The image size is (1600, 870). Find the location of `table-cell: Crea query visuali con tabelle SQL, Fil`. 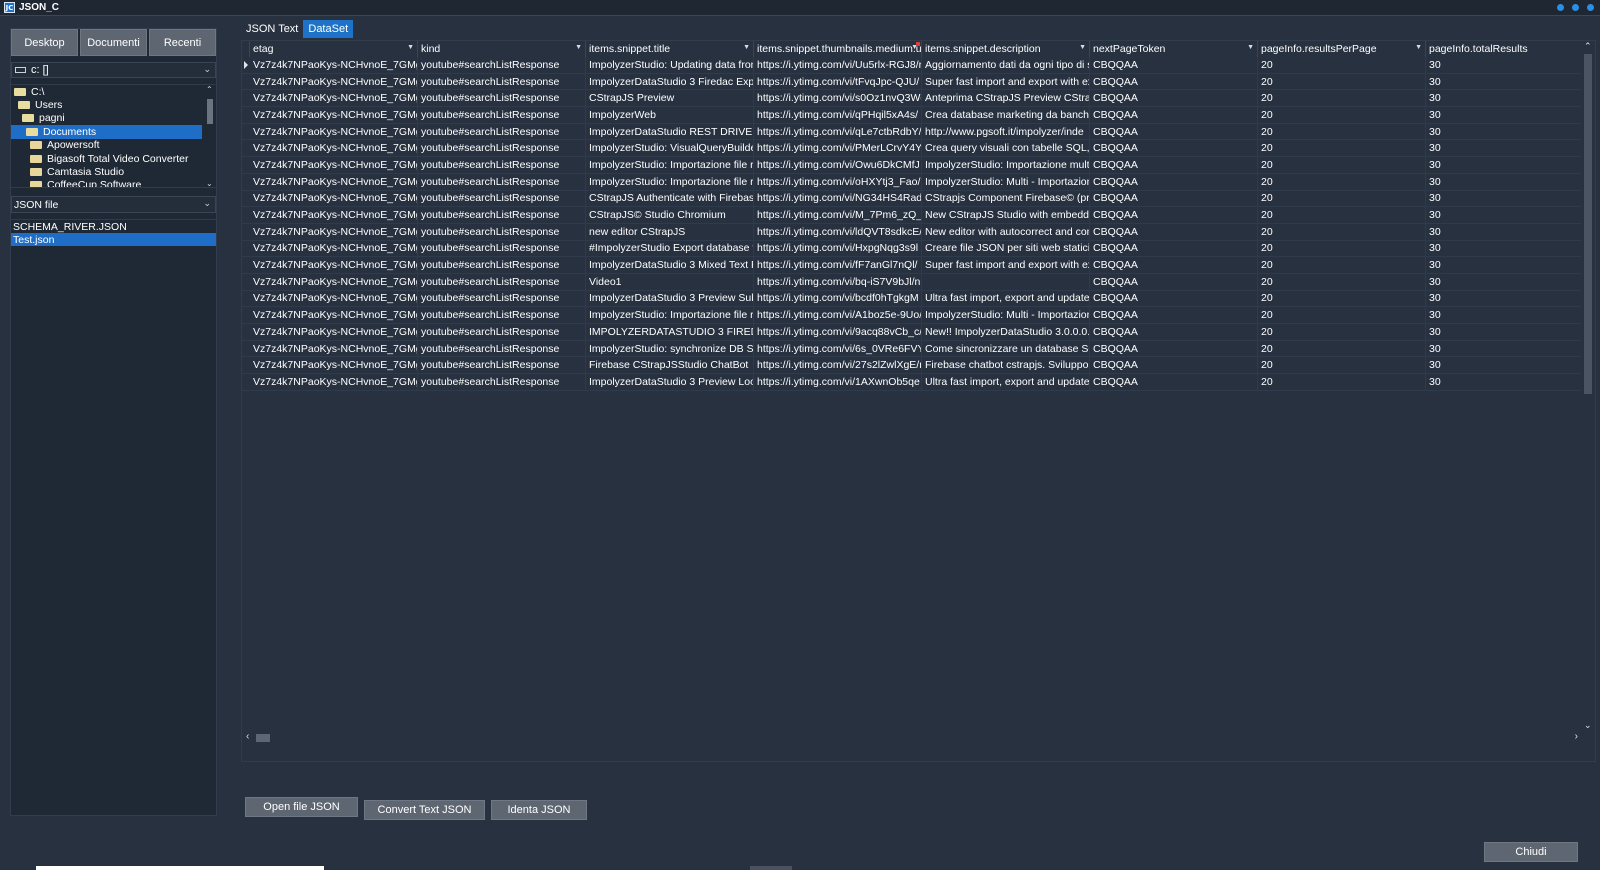

table-cell: Crea query visuali con tabelle SQL, Fil is located at coordinates (1006, 149).